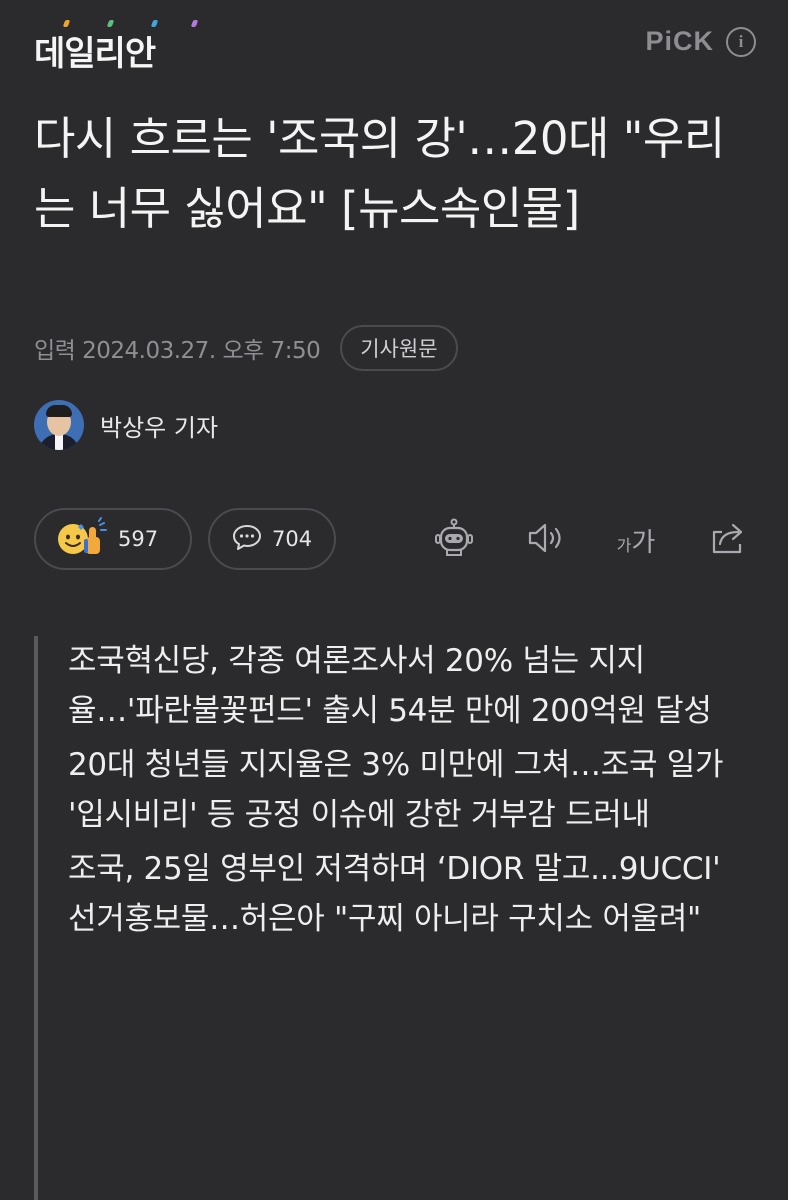 The height and width of the screenshot is (1200, 788). What do you see at coordinates (177, 351) in the screenshot?
I see `published-date: 입력 2024.03.27. 오후 7:50` at bounding box center [177, 351].